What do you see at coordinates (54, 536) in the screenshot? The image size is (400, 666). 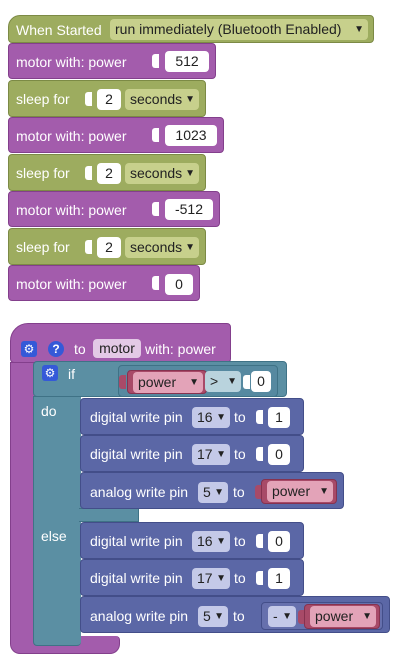 I see `else-label: else` at bounding box center [54, 536].